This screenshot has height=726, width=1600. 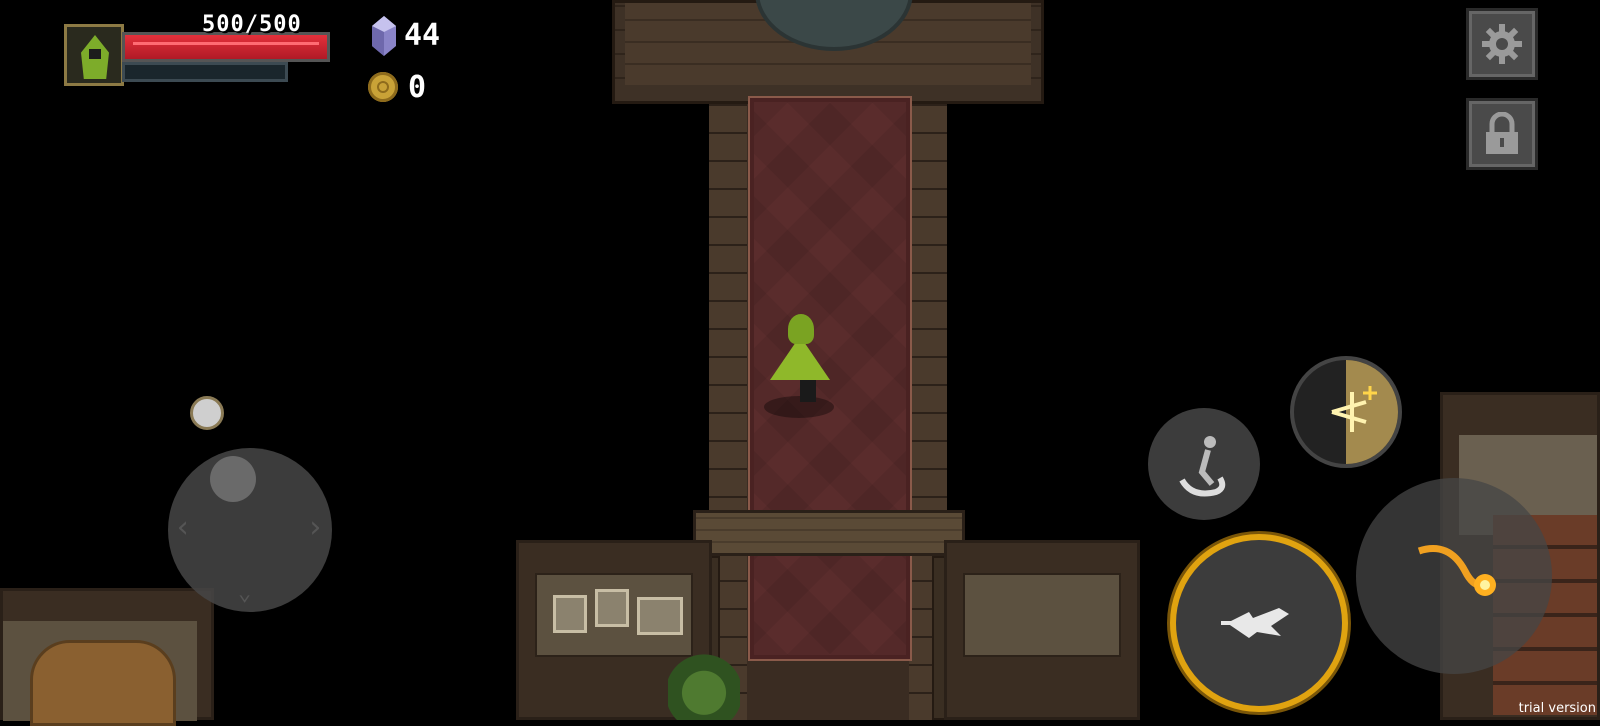 What do you see at coordinates (103, 683) in the screenshot?
I see `throne` at bounding box center [103, 683].